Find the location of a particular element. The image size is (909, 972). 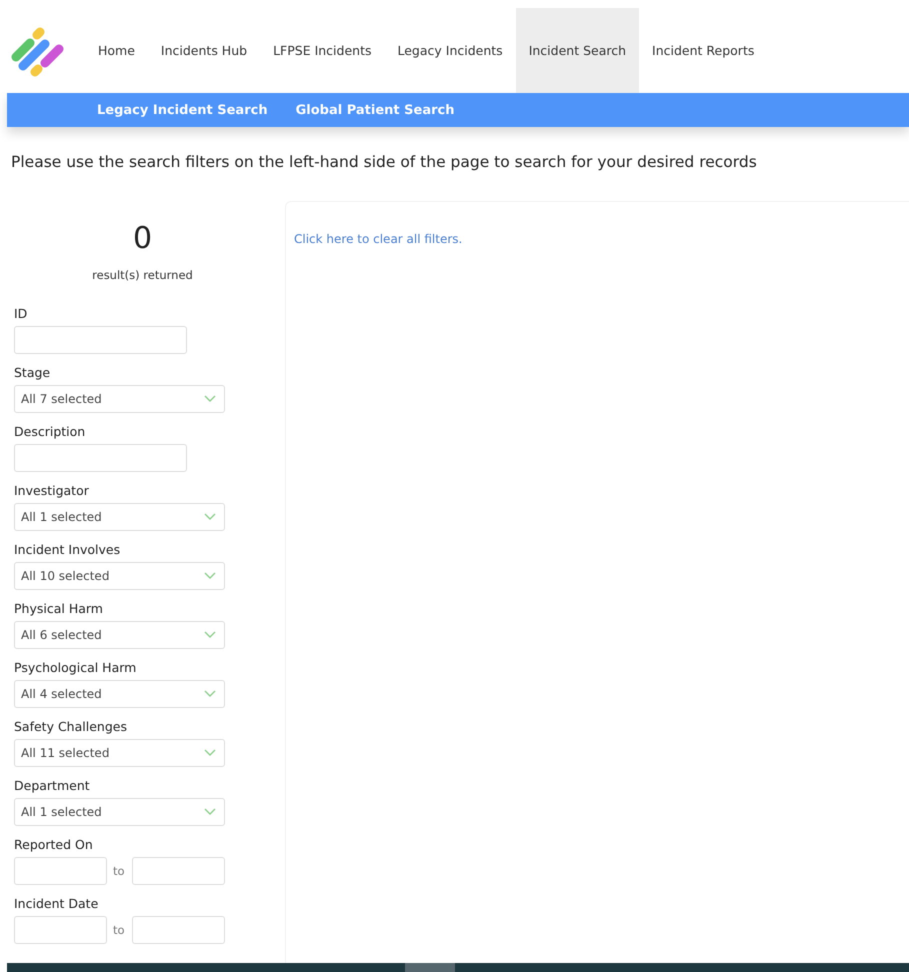

dropdown: All 6 selected is located at coordinates (119, 635).